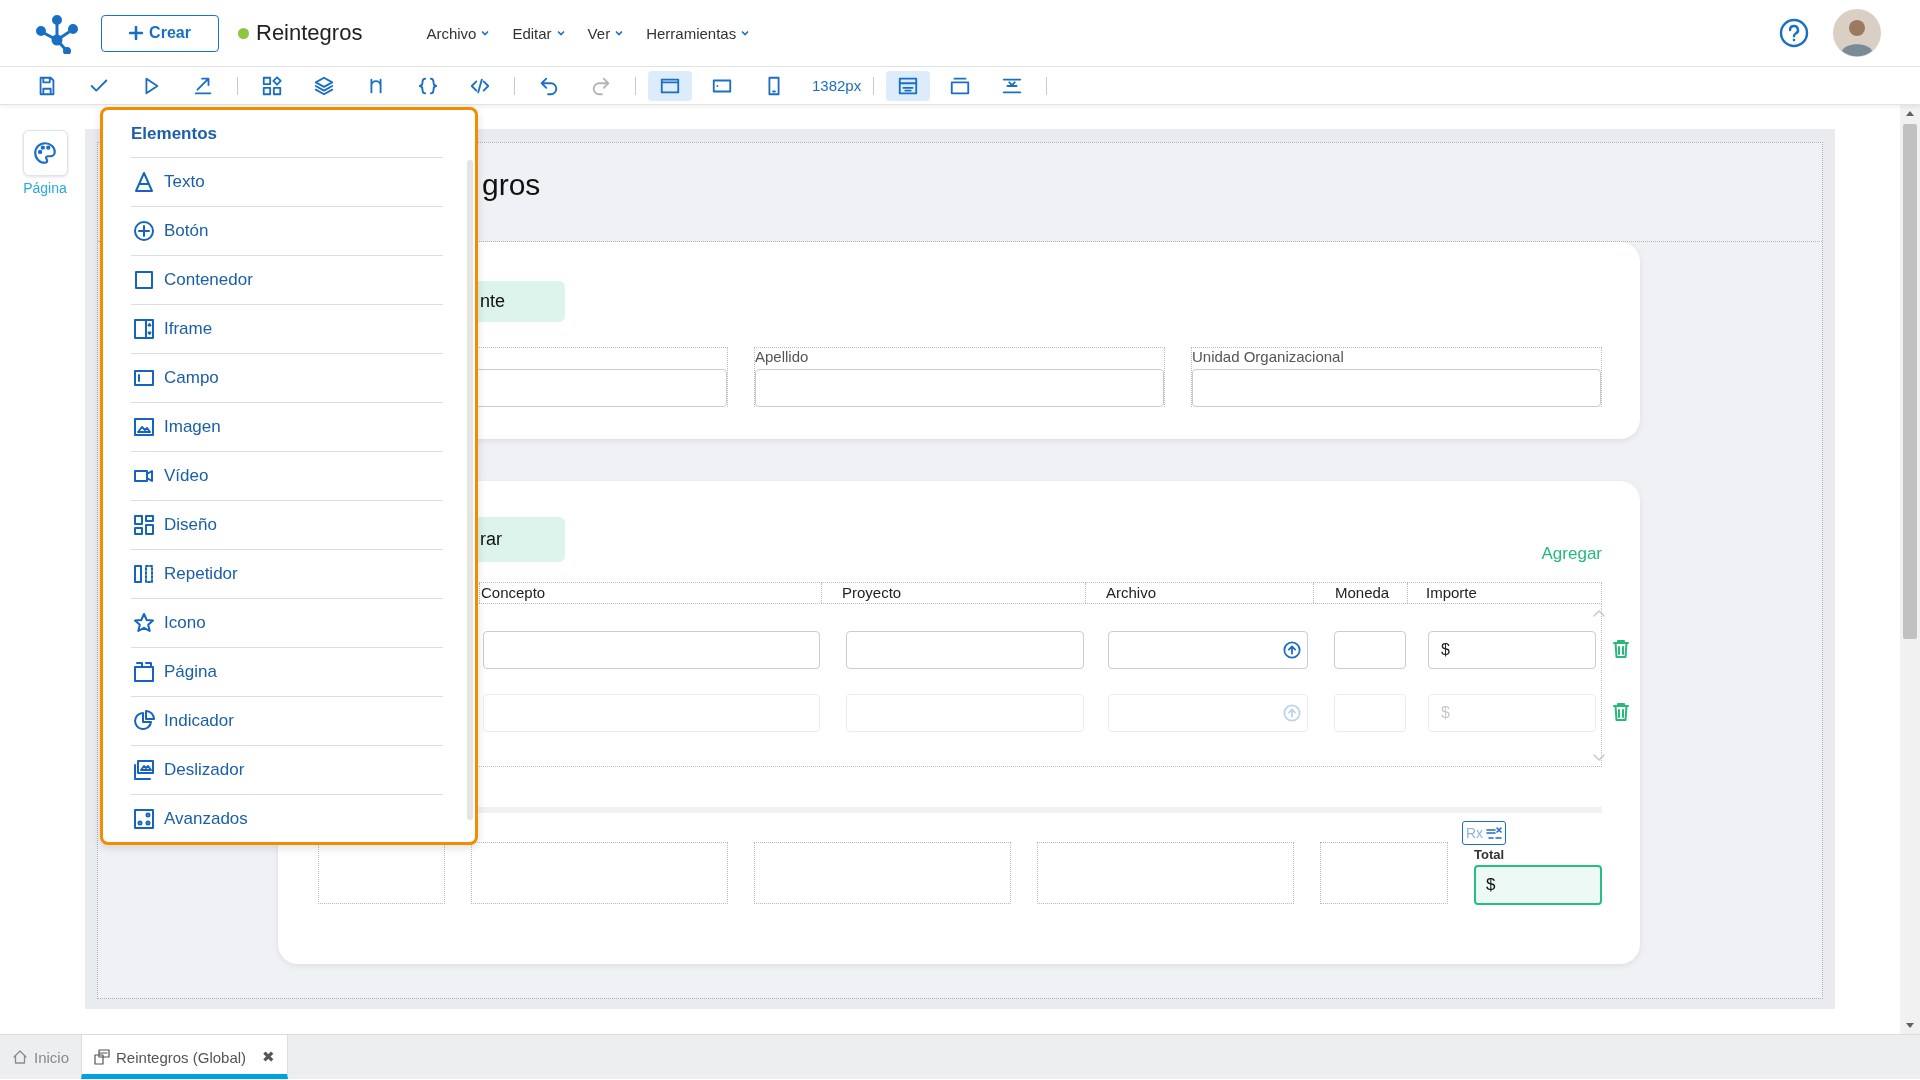  What do you see at coordinates (1910, 113) in the screenshot?
I see `arrow-up-icon` at bounding box center [1910, 113].